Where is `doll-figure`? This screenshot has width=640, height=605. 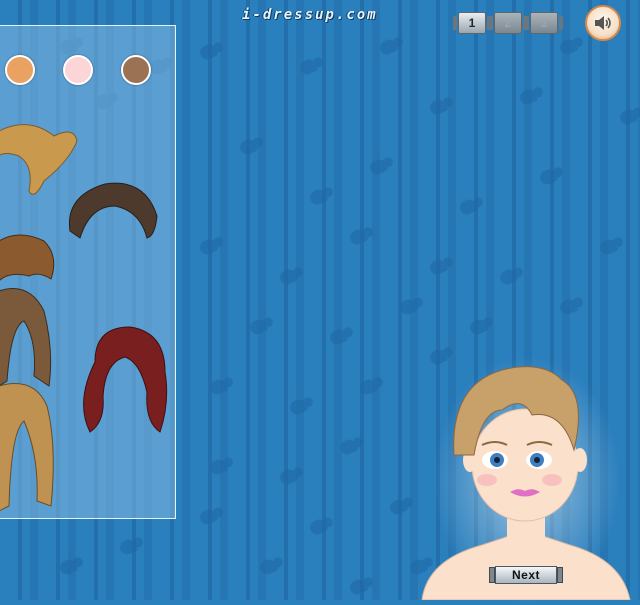
doll-figure is located at coordinates (526, 483).